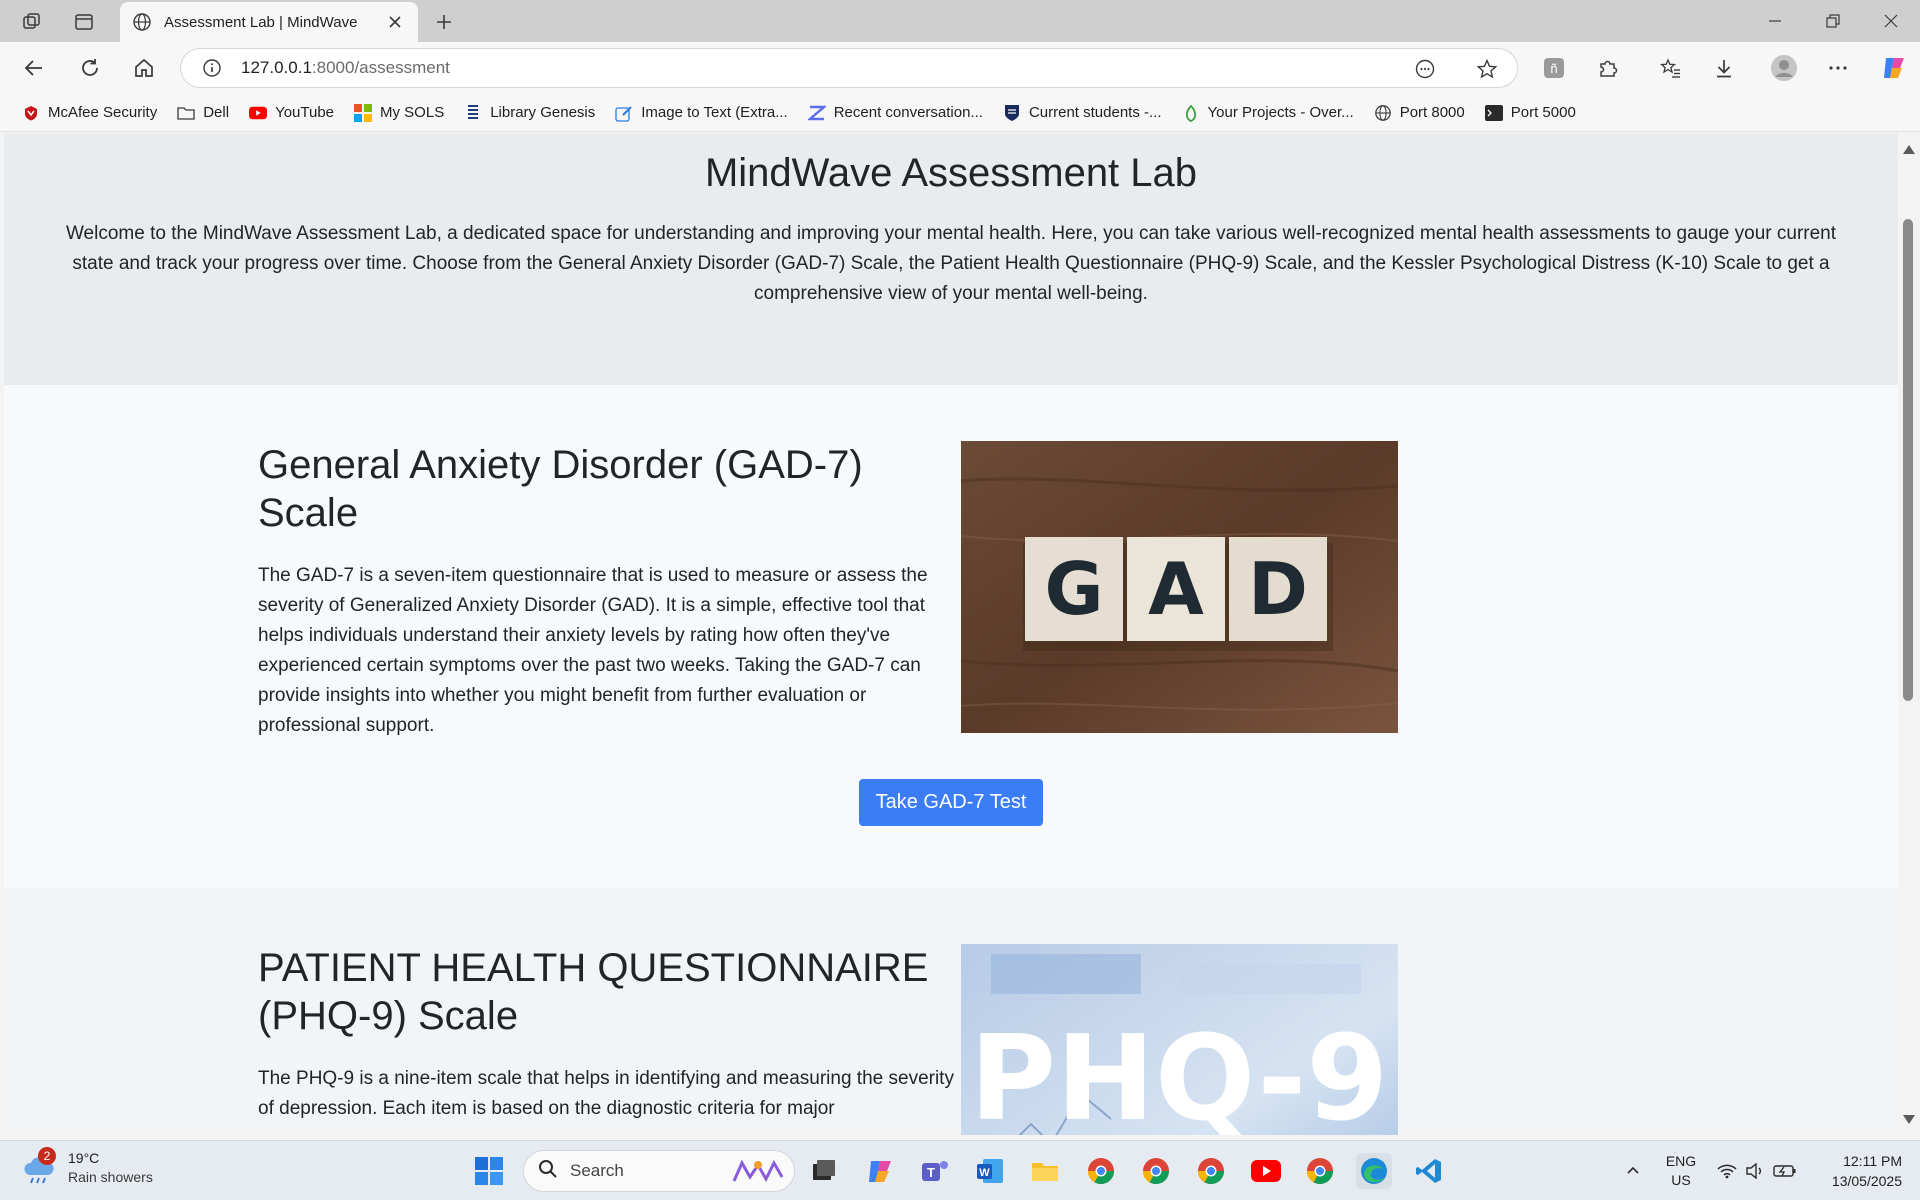 The image size is (1920, 1200). I want to click on gad-image: G A D, so click(1179, 587).